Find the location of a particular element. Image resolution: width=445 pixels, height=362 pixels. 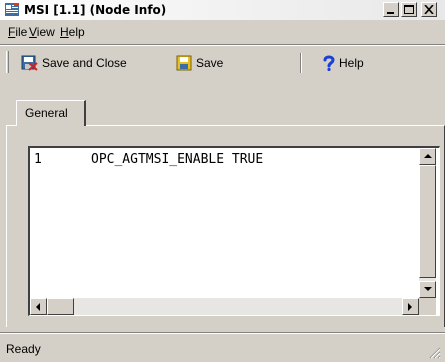

resize-grip-icon is located at coordinates (434, 352).